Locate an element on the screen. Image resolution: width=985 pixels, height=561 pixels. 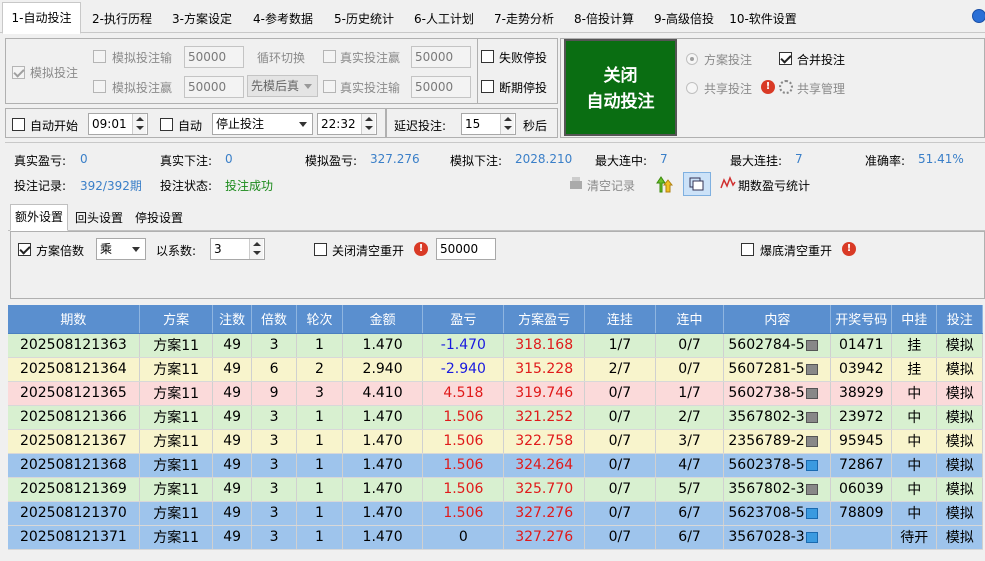
coef-input: 3 is located at coordinates (237, 249).